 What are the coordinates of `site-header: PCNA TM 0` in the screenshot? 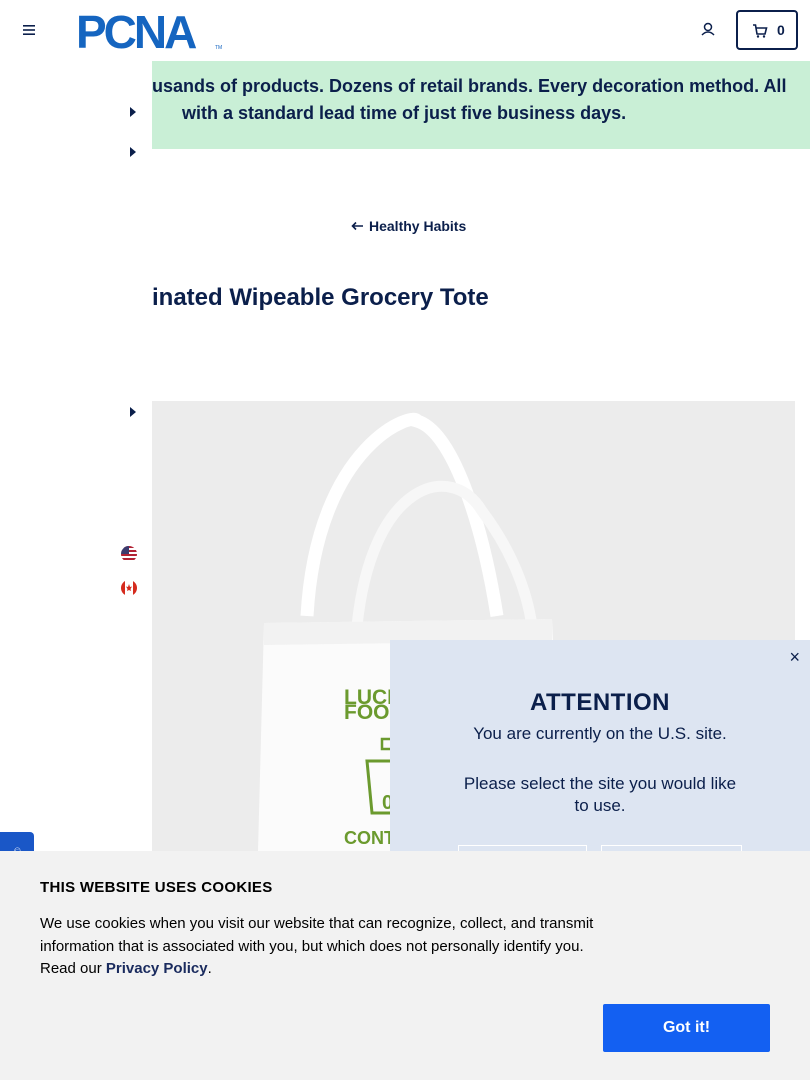 It's located at (405, 30).